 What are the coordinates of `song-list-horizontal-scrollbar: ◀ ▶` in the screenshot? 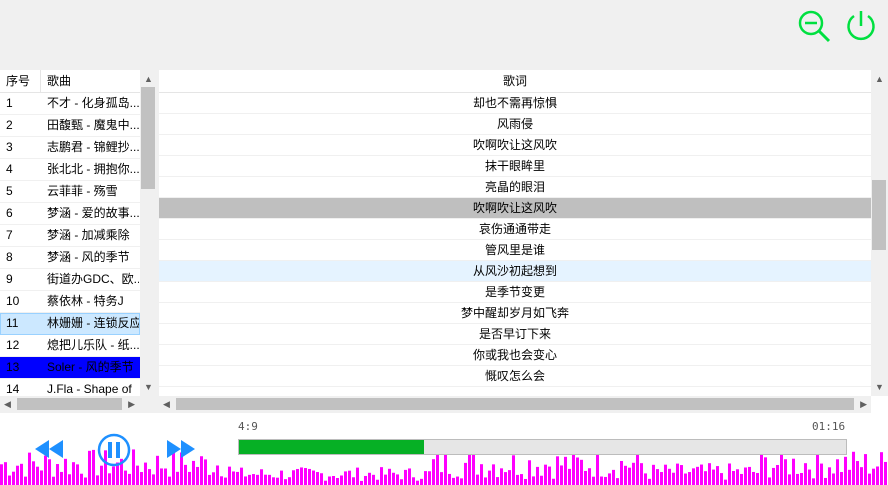 It's located at (78, 404).